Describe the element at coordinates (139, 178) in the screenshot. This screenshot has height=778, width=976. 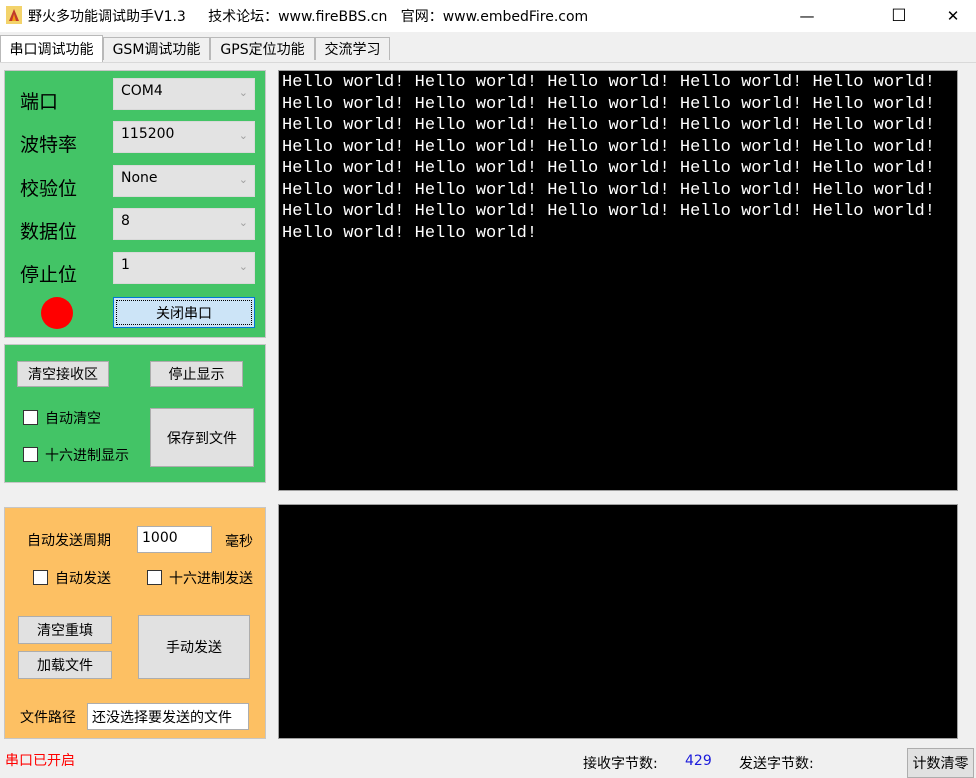
I see `parity-value: None` at that location.